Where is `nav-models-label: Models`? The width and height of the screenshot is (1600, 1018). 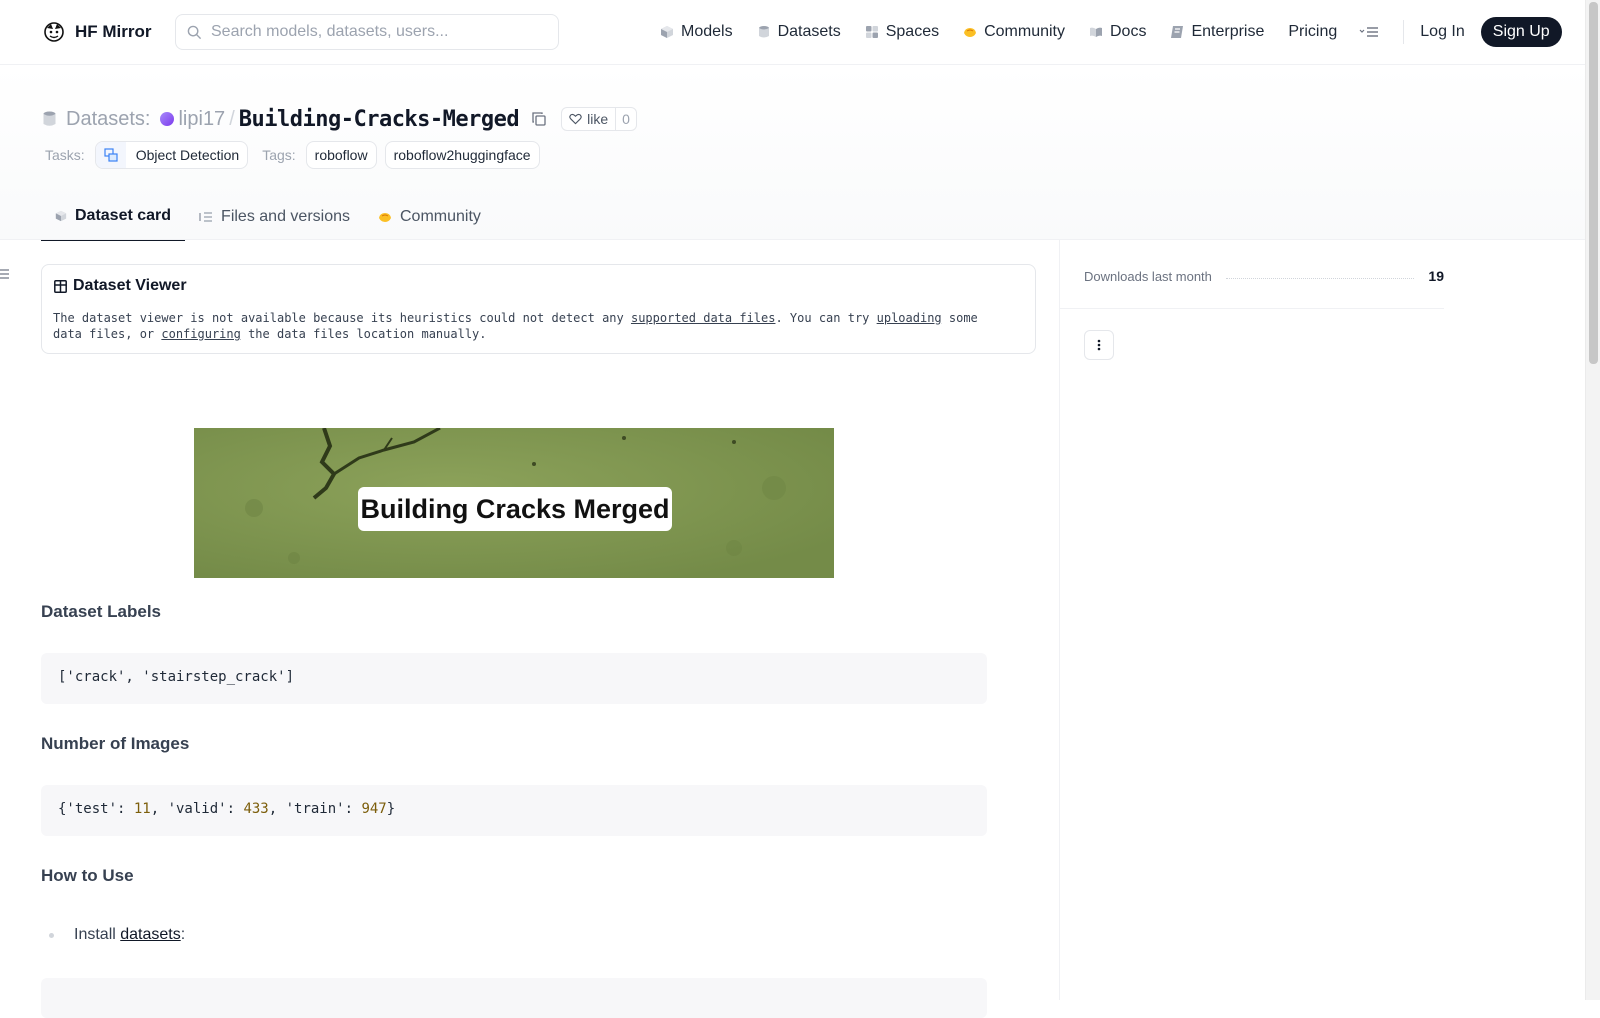 nav-models-label: Models is located at coordinates (707, 31).